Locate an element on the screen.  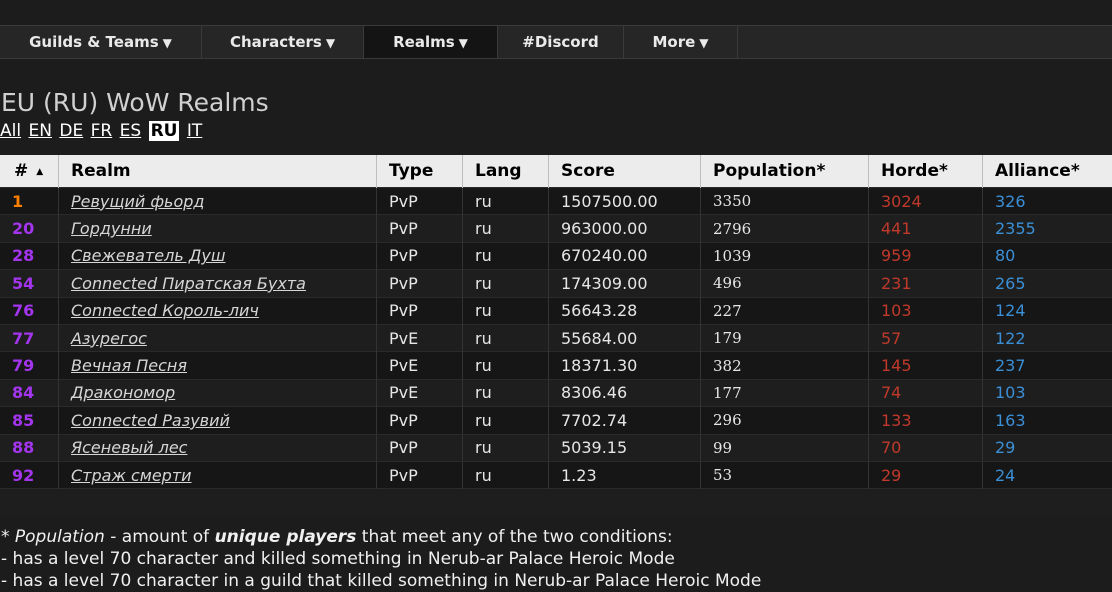
rank-cell: 28 is located at coordinates (29, 255).